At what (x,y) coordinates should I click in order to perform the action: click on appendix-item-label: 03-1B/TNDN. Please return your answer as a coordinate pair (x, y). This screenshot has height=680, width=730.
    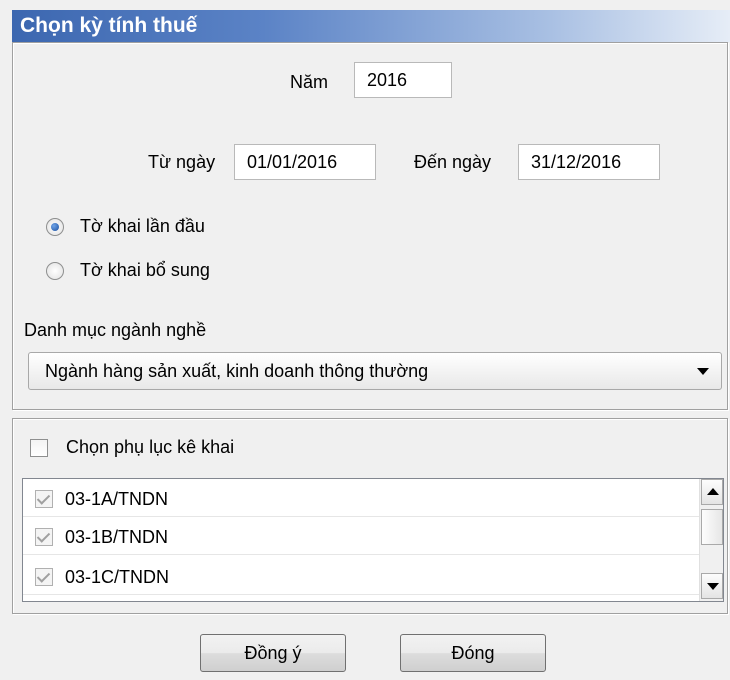
    Looking at the image, I should click on (117, 537).